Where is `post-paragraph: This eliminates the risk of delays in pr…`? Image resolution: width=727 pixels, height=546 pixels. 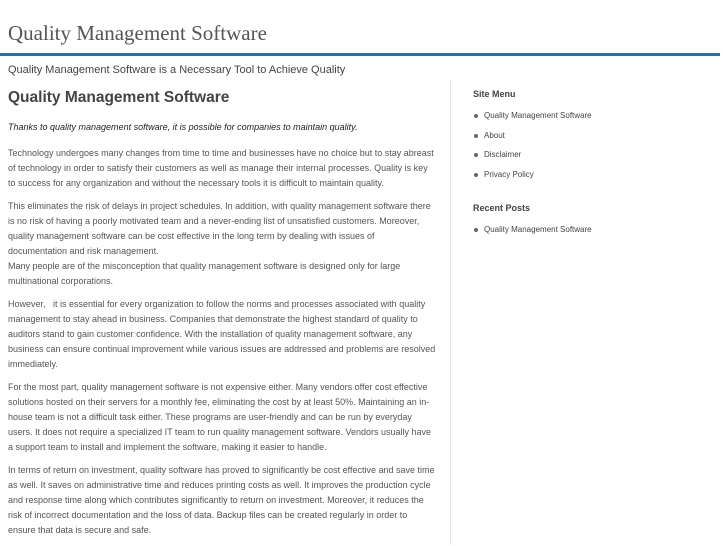 post-paragraph: This eliminates the risk of delays in pr… is located at coordinates (219, 243).